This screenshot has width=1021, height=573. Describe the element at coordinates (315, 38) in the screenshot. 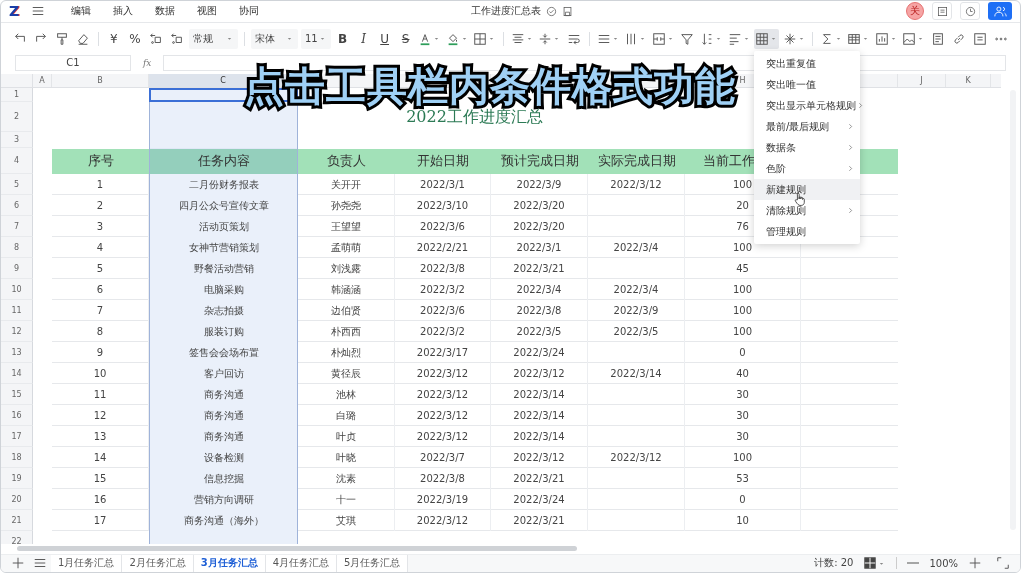

I see `font-size-dropdown: 11` at that location.